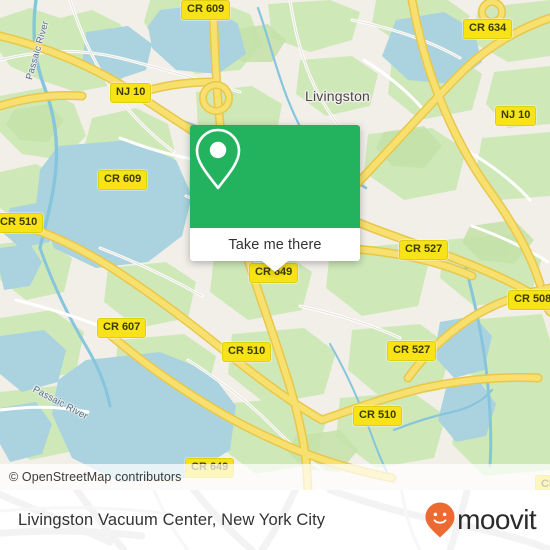  I want to click on popup-footer: Take me there, so click(275, 250).